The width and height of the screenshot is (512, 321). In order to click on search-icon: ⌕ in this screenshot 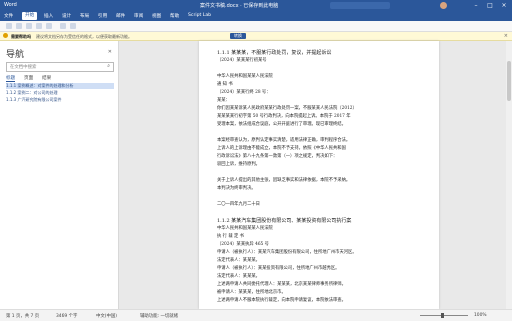, I will do `click(108, 66)`.